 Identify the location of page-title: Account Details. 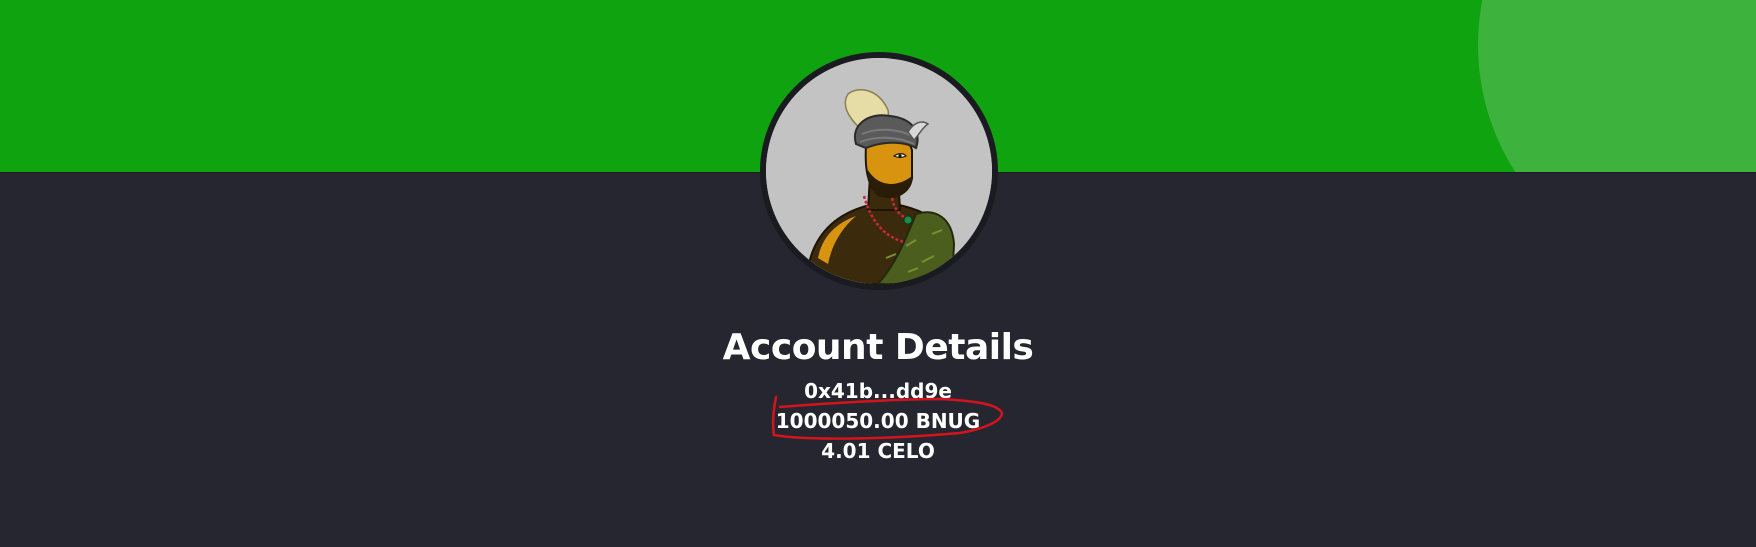
(878, 347).